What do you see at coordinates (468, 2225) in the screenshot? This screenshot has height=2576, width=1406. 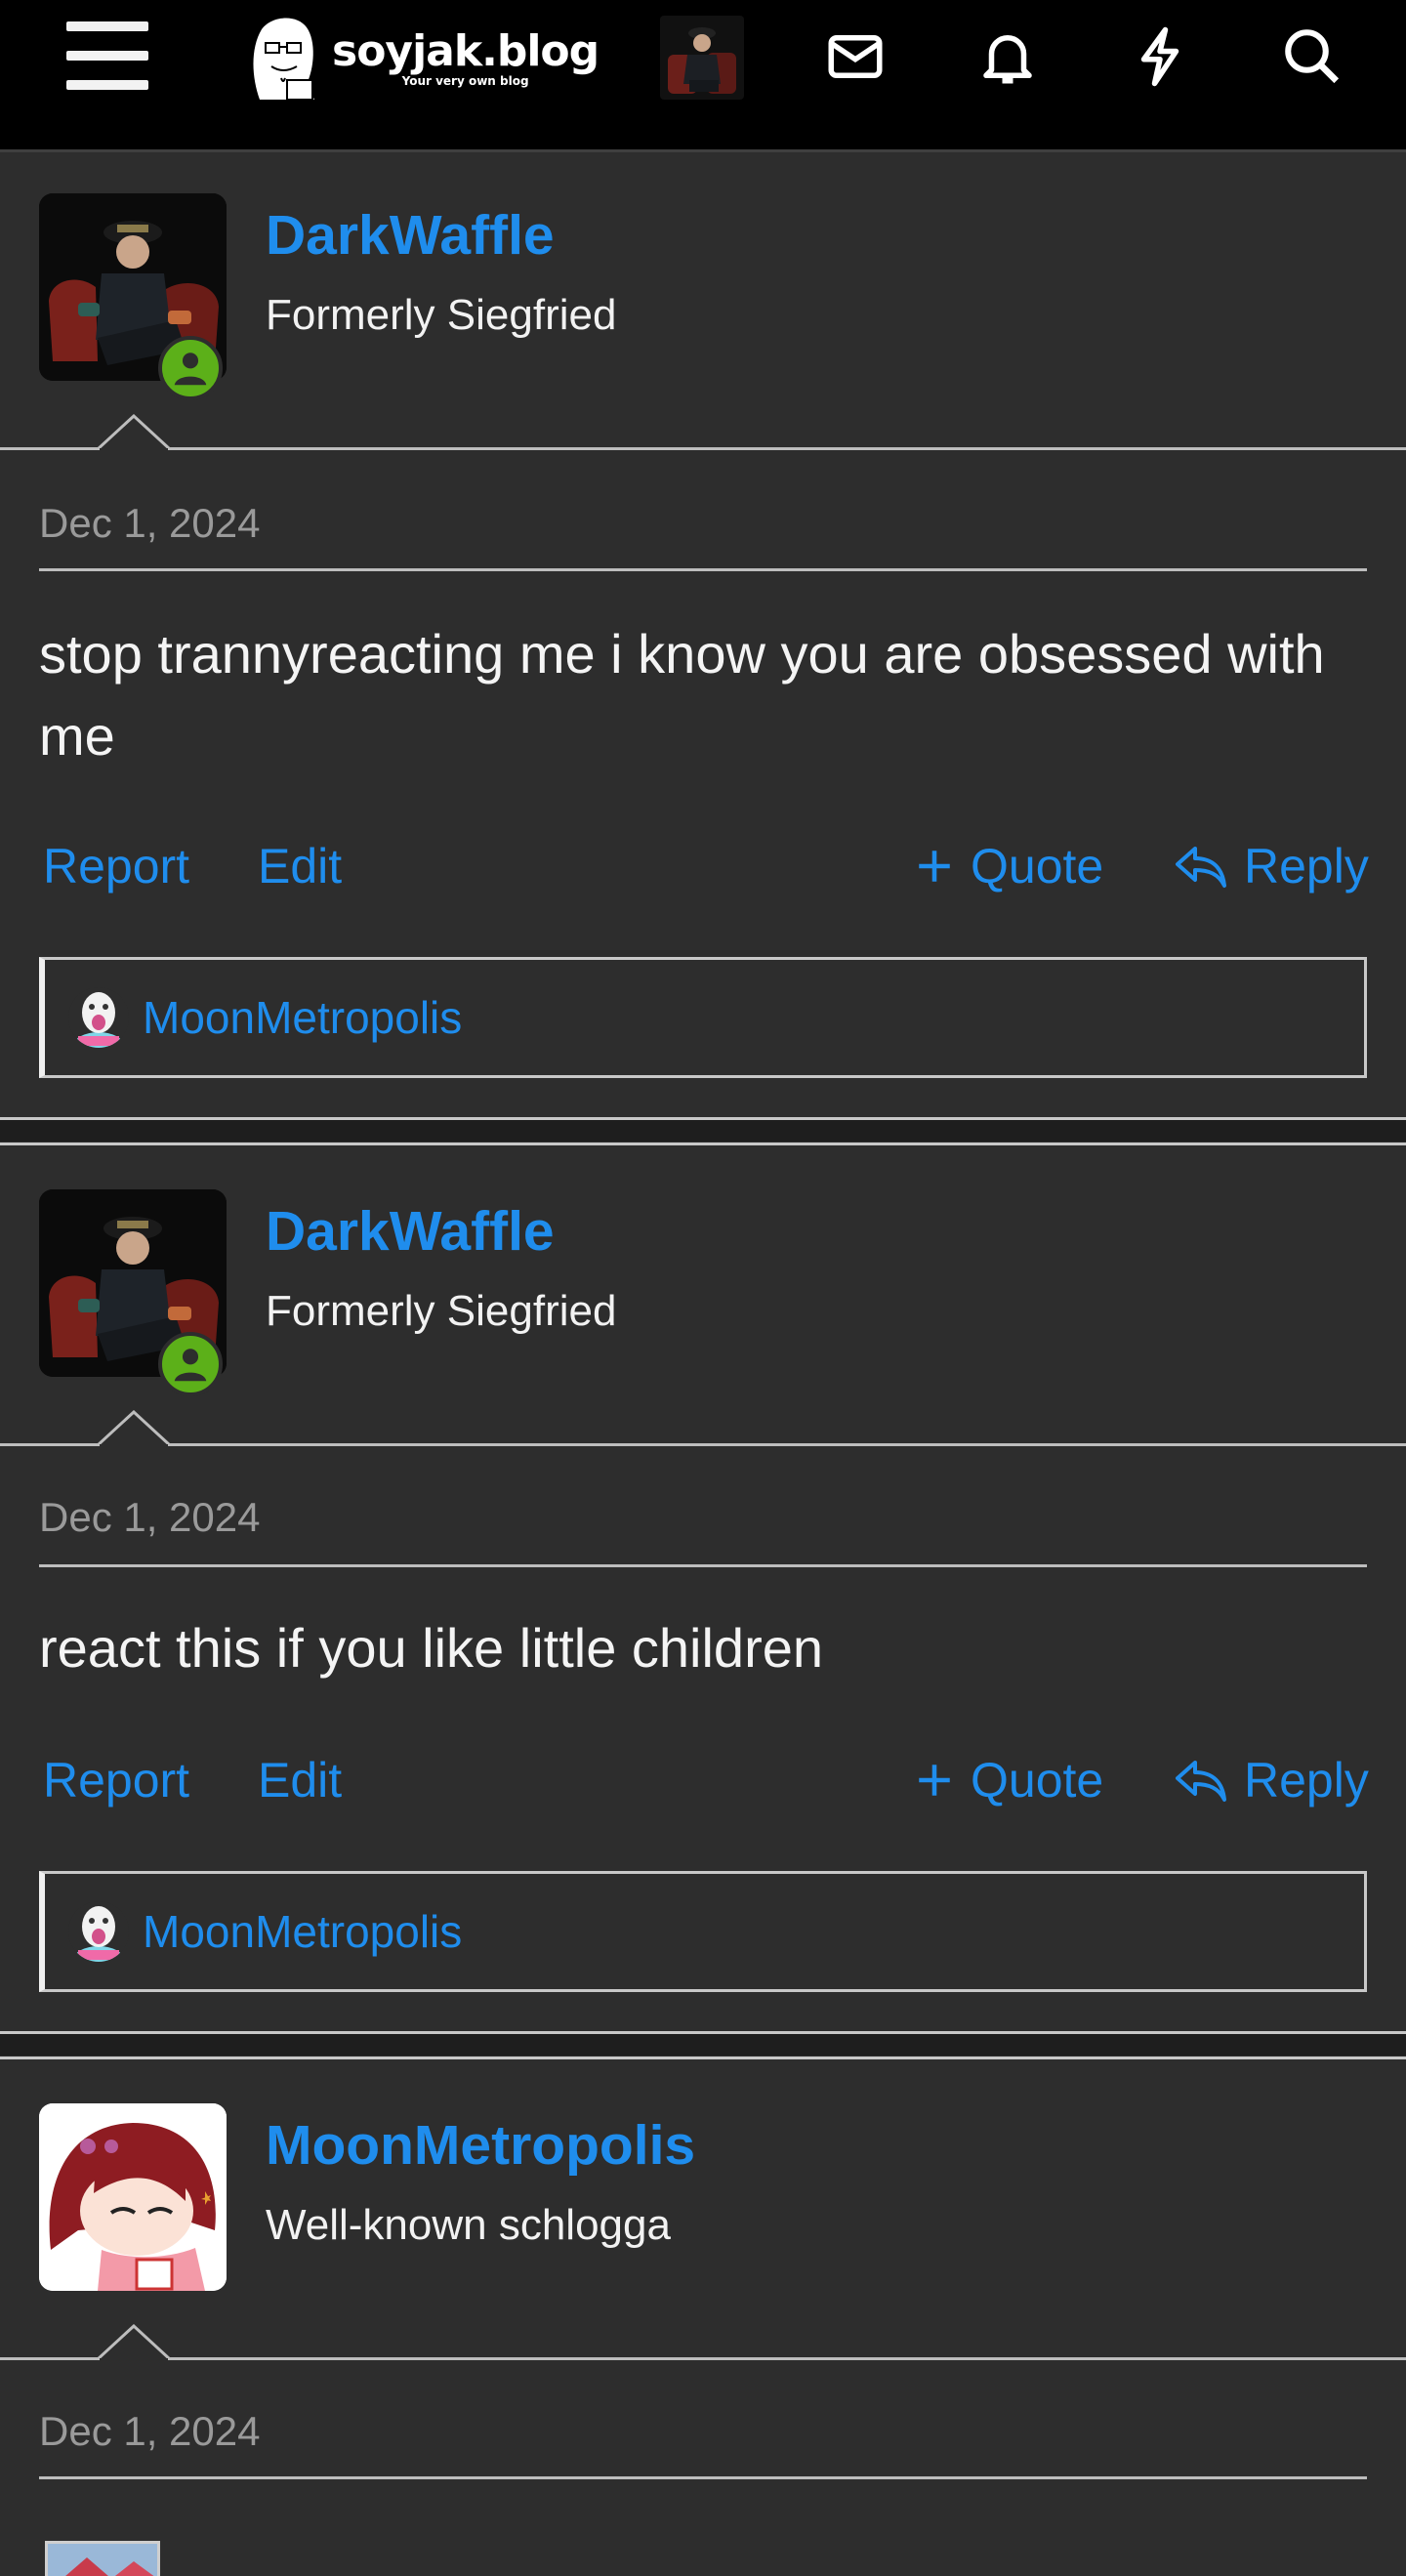 I see `post-author-title: Well-known schlogga` at bounding box center [468, 2225].